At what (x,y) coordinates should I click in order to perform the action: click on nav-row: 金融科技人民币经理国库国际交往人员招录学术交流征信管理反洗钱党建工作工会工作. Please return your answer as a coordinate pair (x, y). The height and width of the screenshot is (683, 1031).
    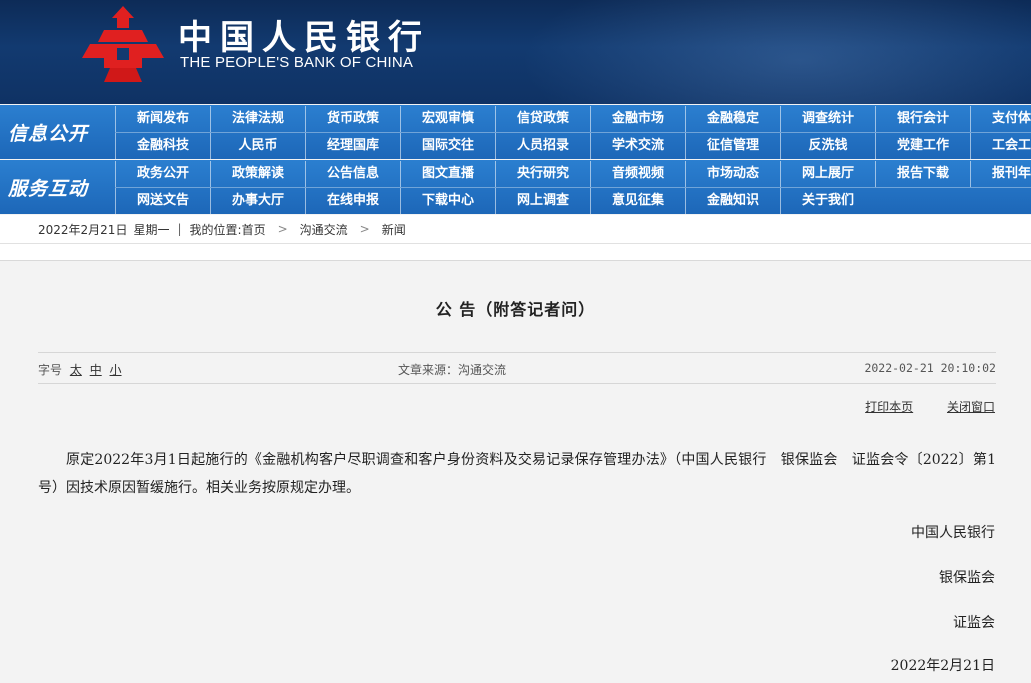
    Looking at the image, I should click on (573, 145).